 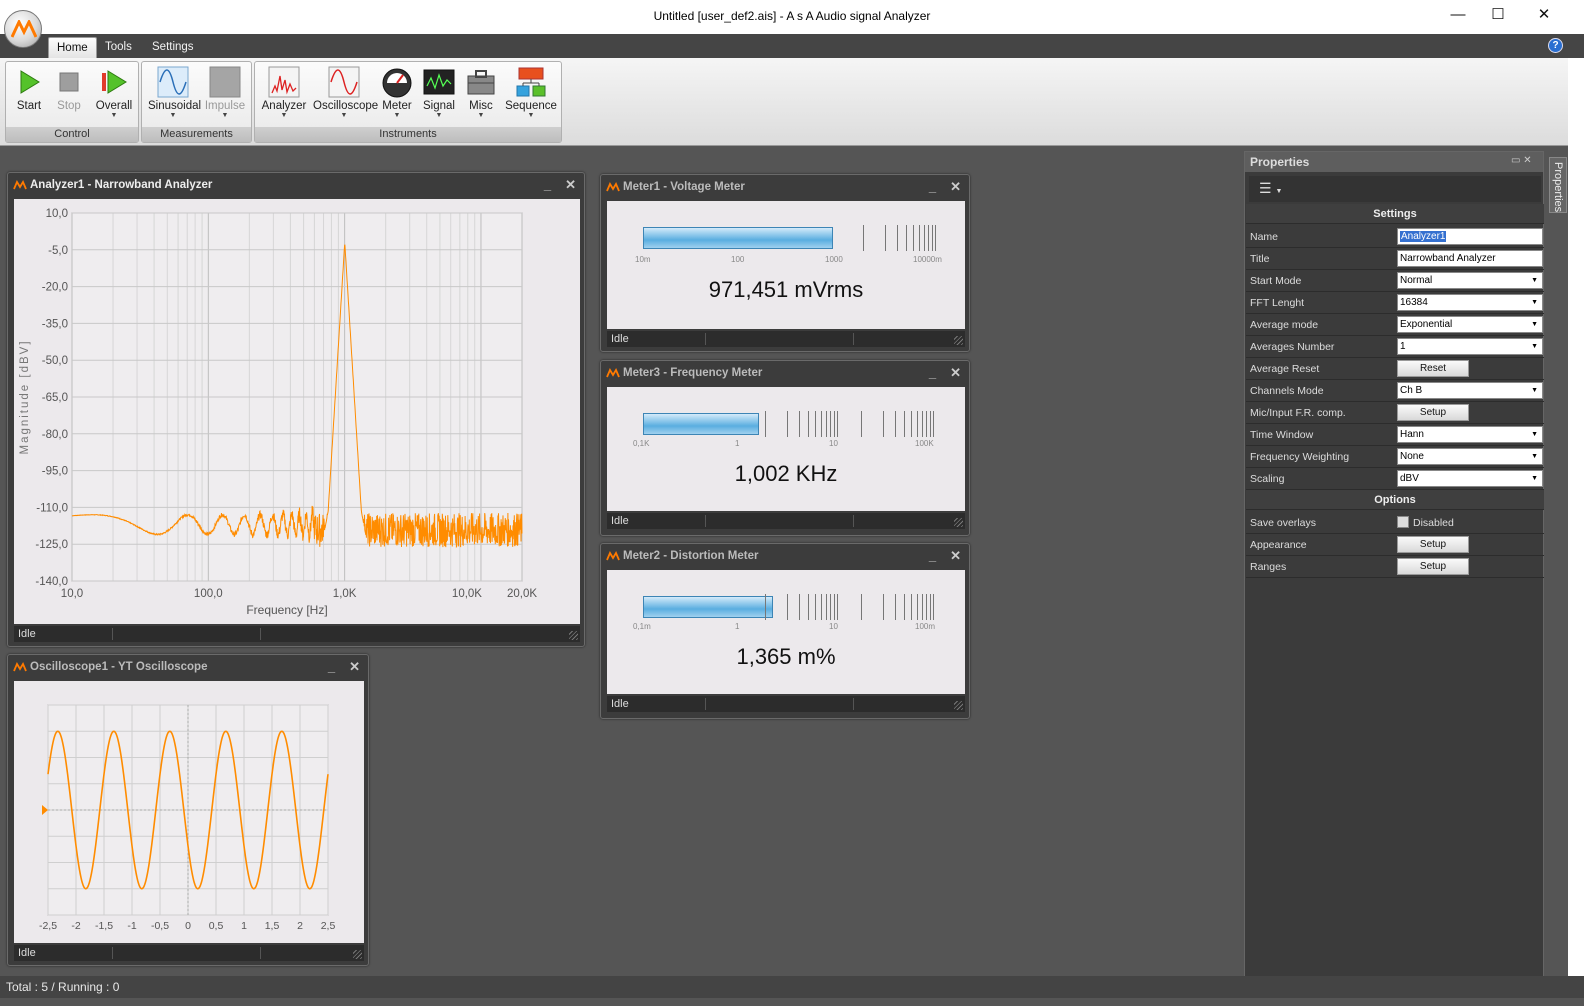 What do you see at coordinates (613, 556) in the screenshot?
I see `asa-logo-icon` at bounding box center [613, 556].